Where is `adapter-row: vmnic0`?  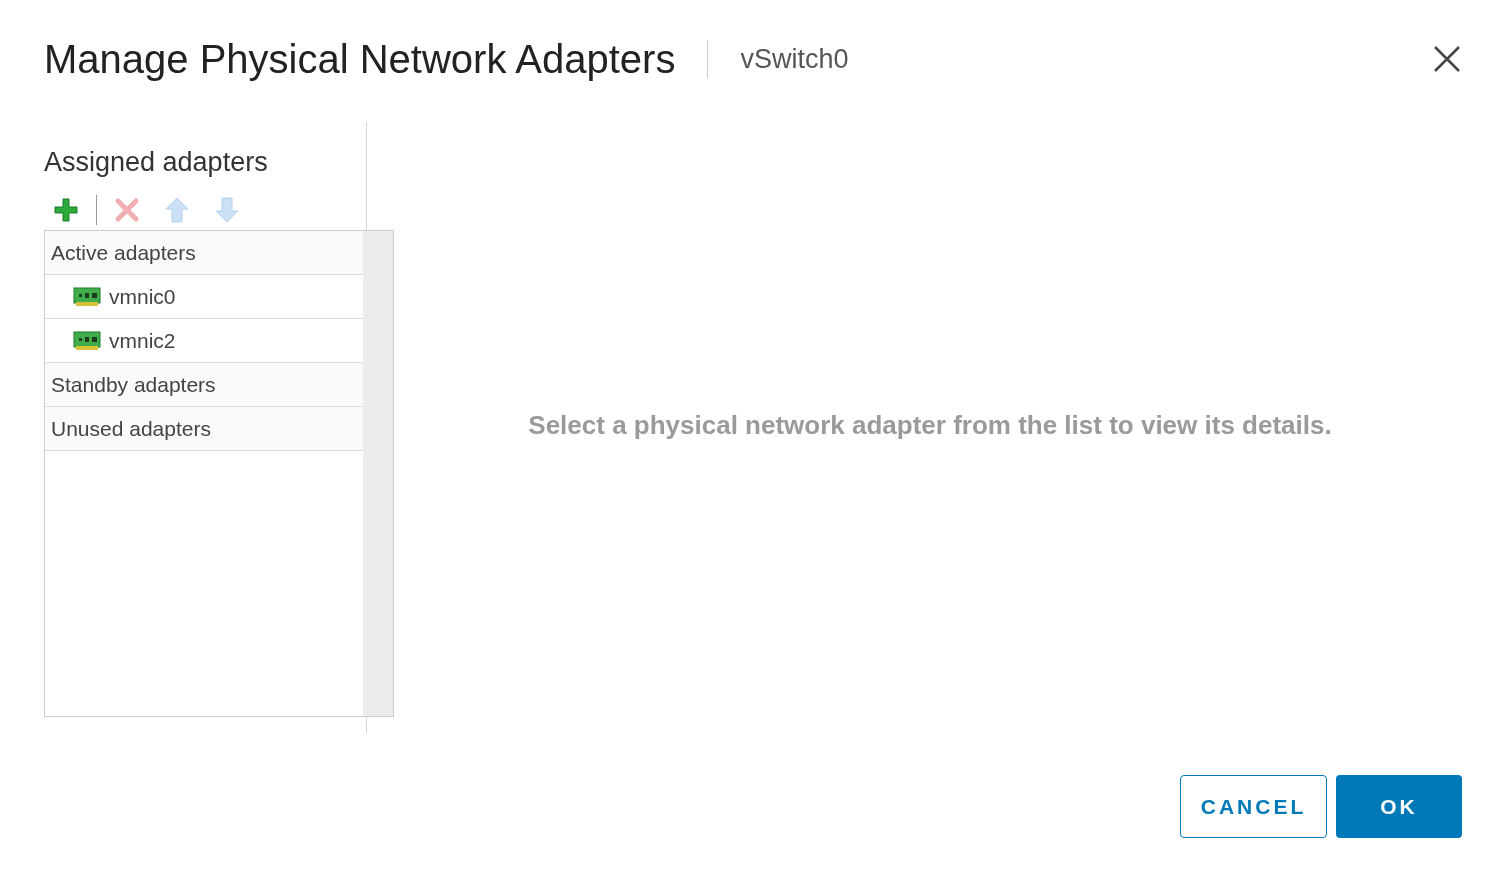
adapter-row: vmnic0 is located at coordinates (204, 297).